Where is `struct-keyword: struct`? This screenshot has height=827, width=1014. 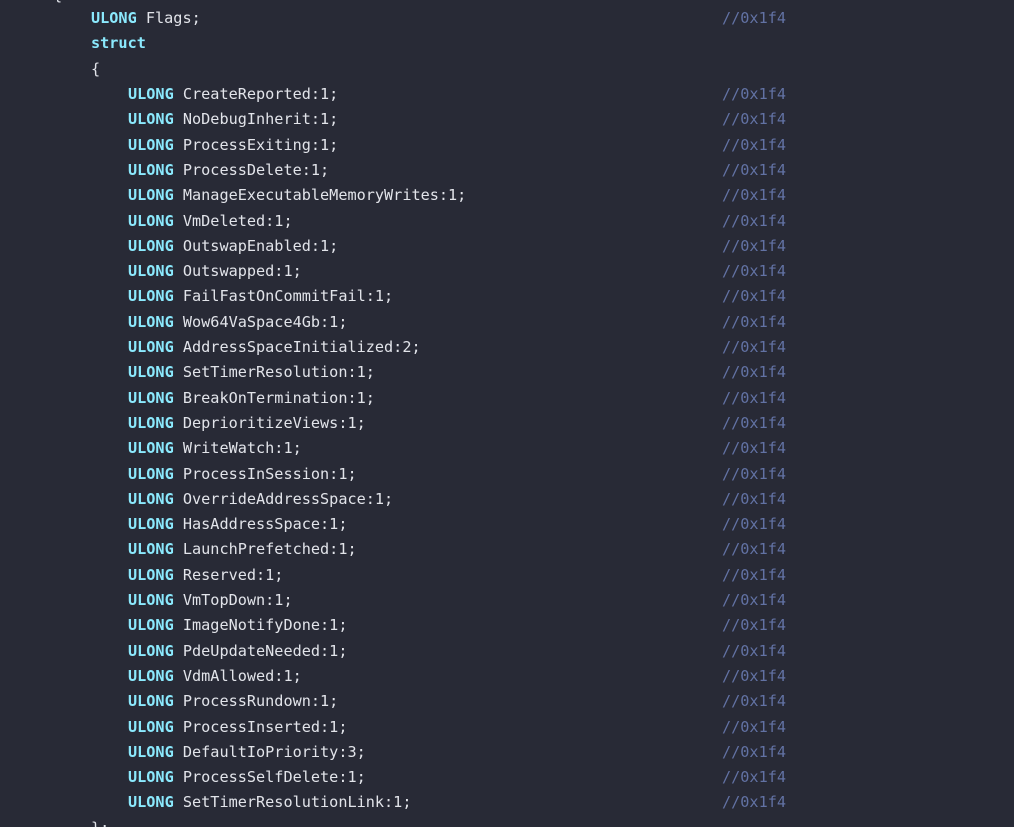
struct-keyword: struct is located at coordinates (118, 43).